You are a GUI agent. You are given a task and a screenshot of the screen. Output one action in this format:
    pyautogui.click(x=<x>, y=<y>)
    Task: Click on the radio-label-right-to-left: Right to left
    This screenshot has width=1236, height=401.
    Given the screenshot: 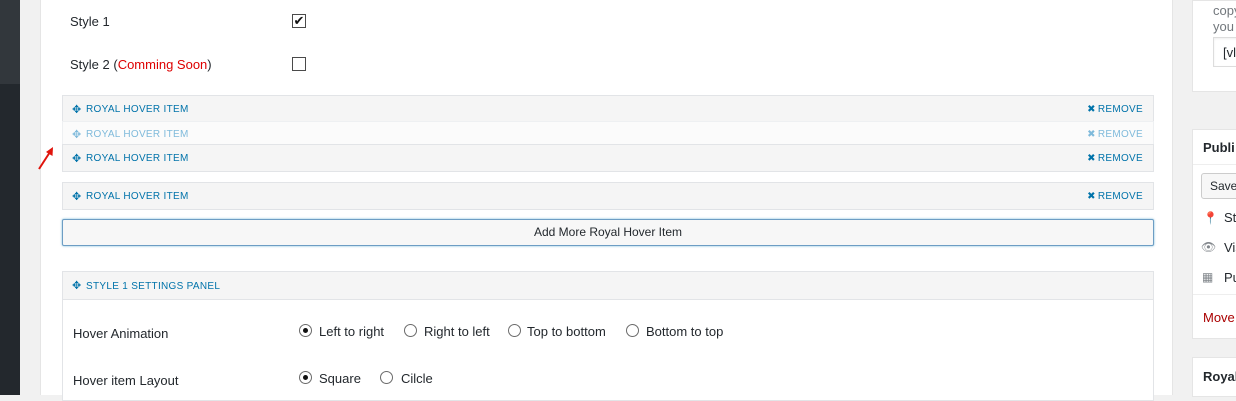 What is the action you would take?
    pyautogui.click(x=457, y=331)
    